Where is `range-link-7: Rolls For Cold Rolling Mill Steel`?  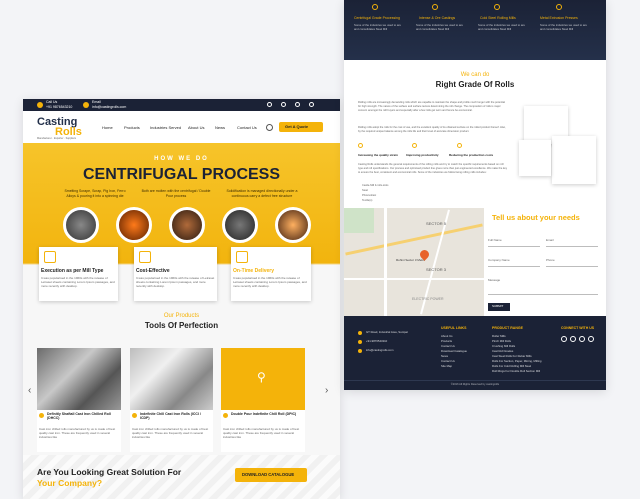
range-link-7: Rolls For Cold Rolling Mill Steel is located at coordinates (511, 366).